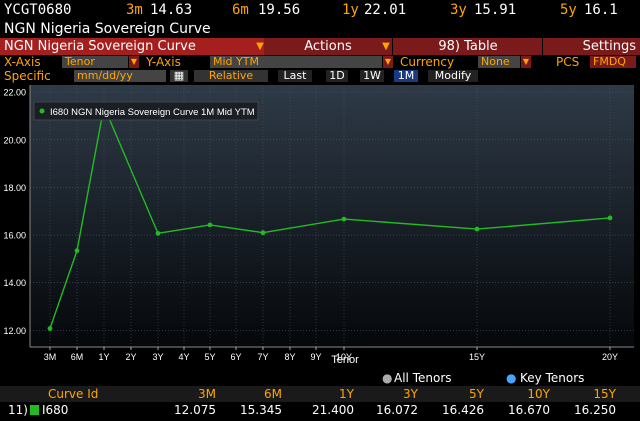  I want to click on settings-button: Settings, so click(591, 46).